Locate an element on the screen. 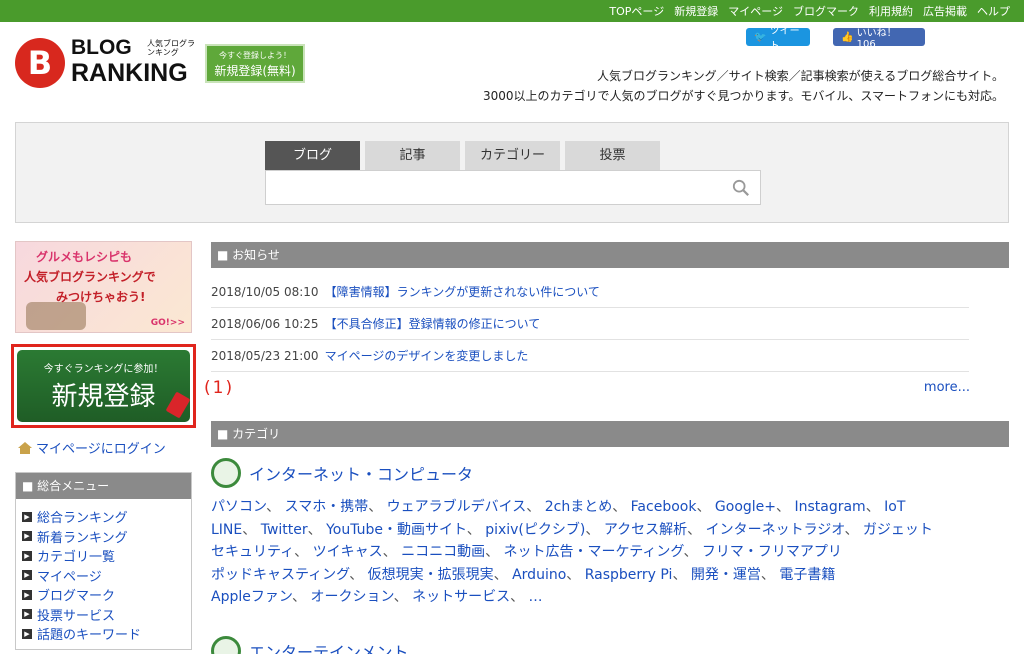 This screenshot has width=1024, height=654. subcategory-link: アクセス解析 is located at coordinates (645, 530).